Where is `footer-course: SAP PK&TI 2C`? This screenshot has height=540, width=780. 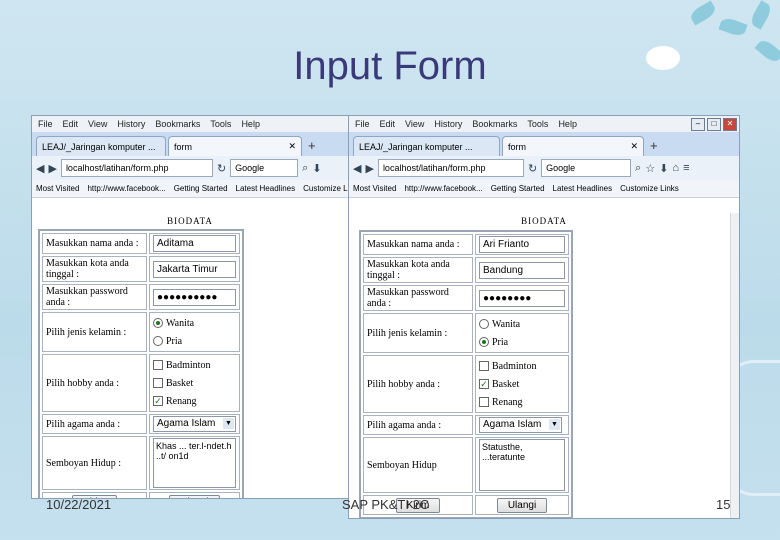 footer-course: SAP PK&TI 2C is located at coordinates (386, 504).